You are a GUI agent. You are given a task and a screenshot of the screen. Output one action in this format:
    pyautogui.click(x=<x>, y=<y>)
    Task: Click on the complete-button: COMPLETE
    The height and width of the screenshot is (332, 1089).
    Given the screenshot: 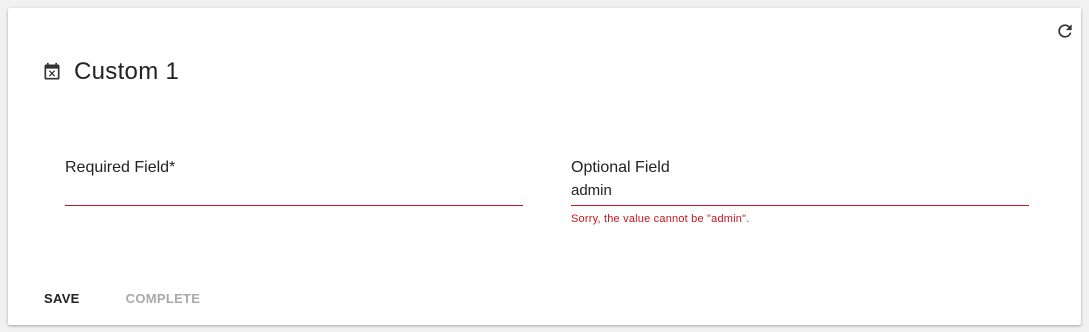 What is the action you would take?
    pyautogui.click(x=163, y=299)
    